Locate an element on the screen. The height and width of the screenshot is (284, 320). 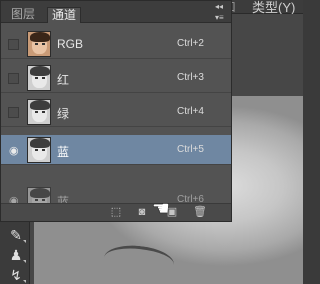
channel-shortcut: Ctrl+4 is located at coordinates (190, 111).